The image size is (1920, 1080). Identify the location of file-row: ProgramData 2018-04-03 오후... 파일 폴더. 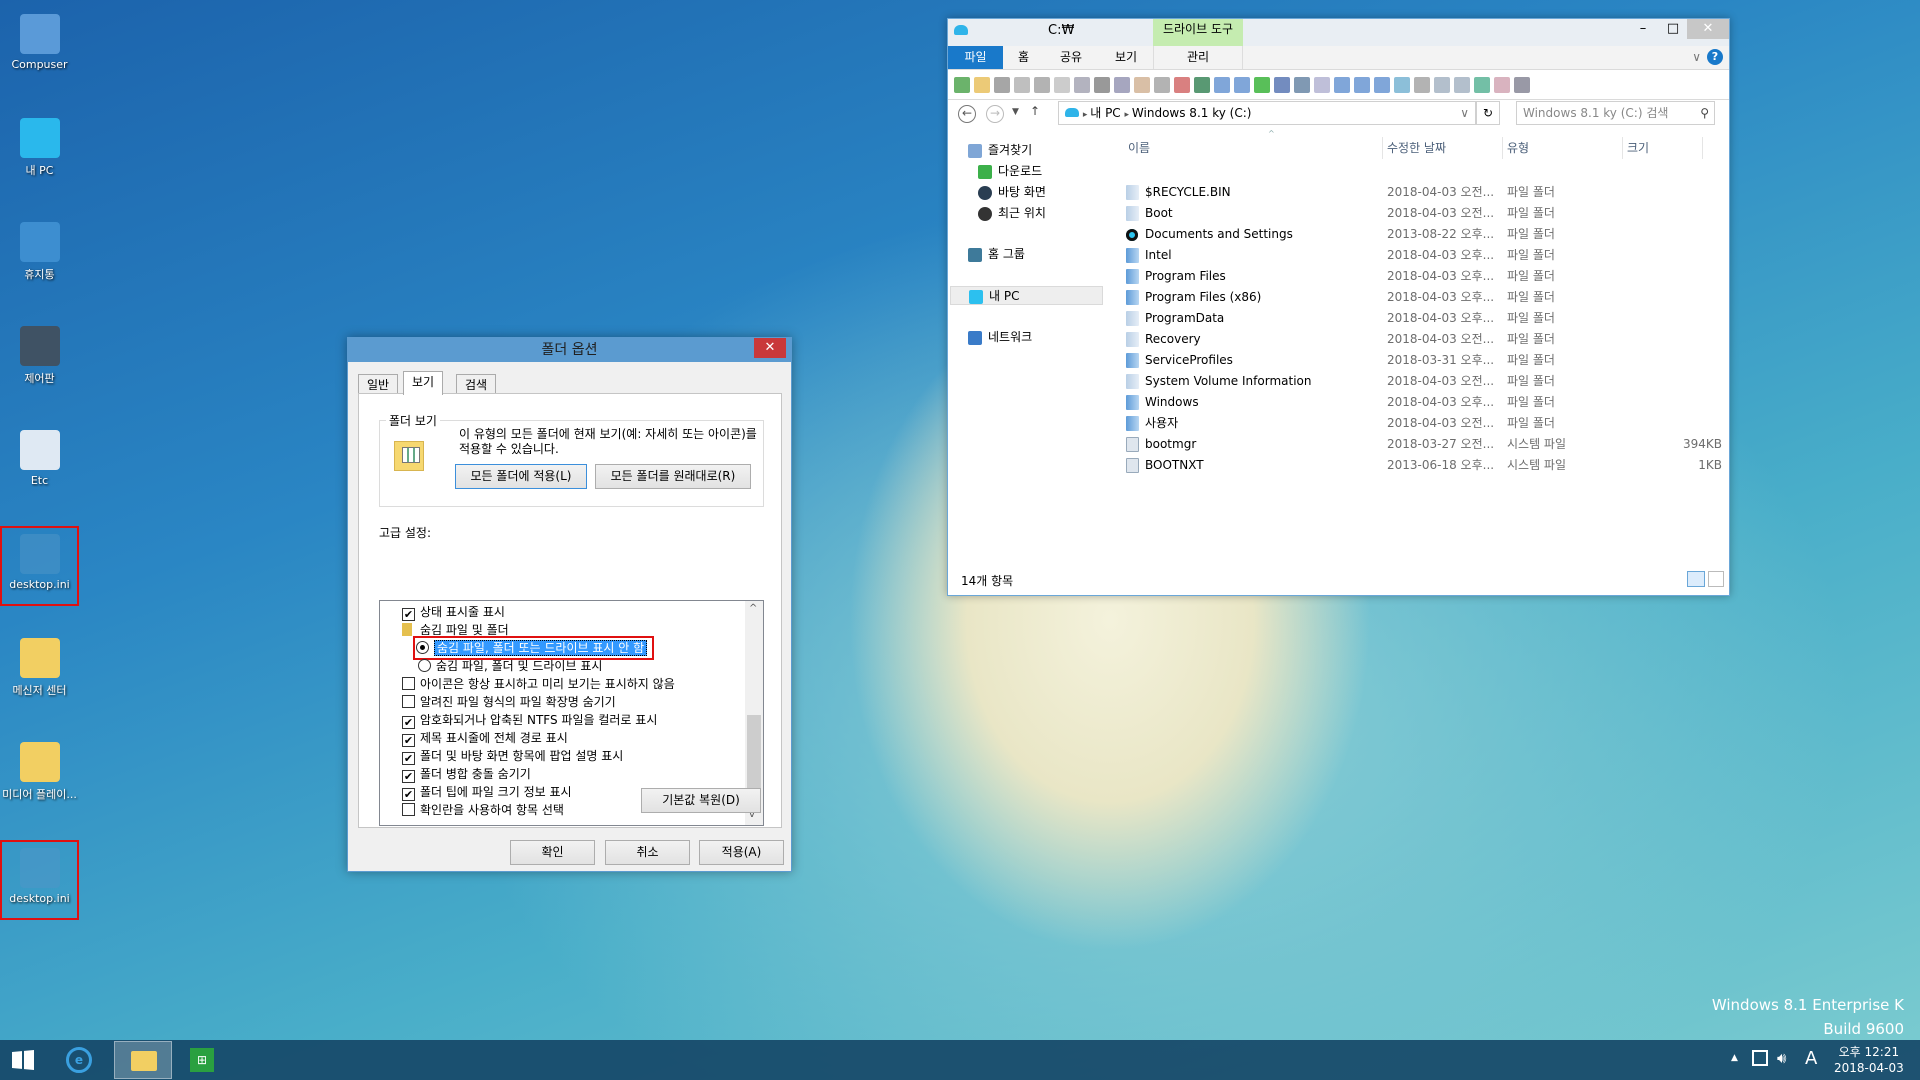
(1426, 318).